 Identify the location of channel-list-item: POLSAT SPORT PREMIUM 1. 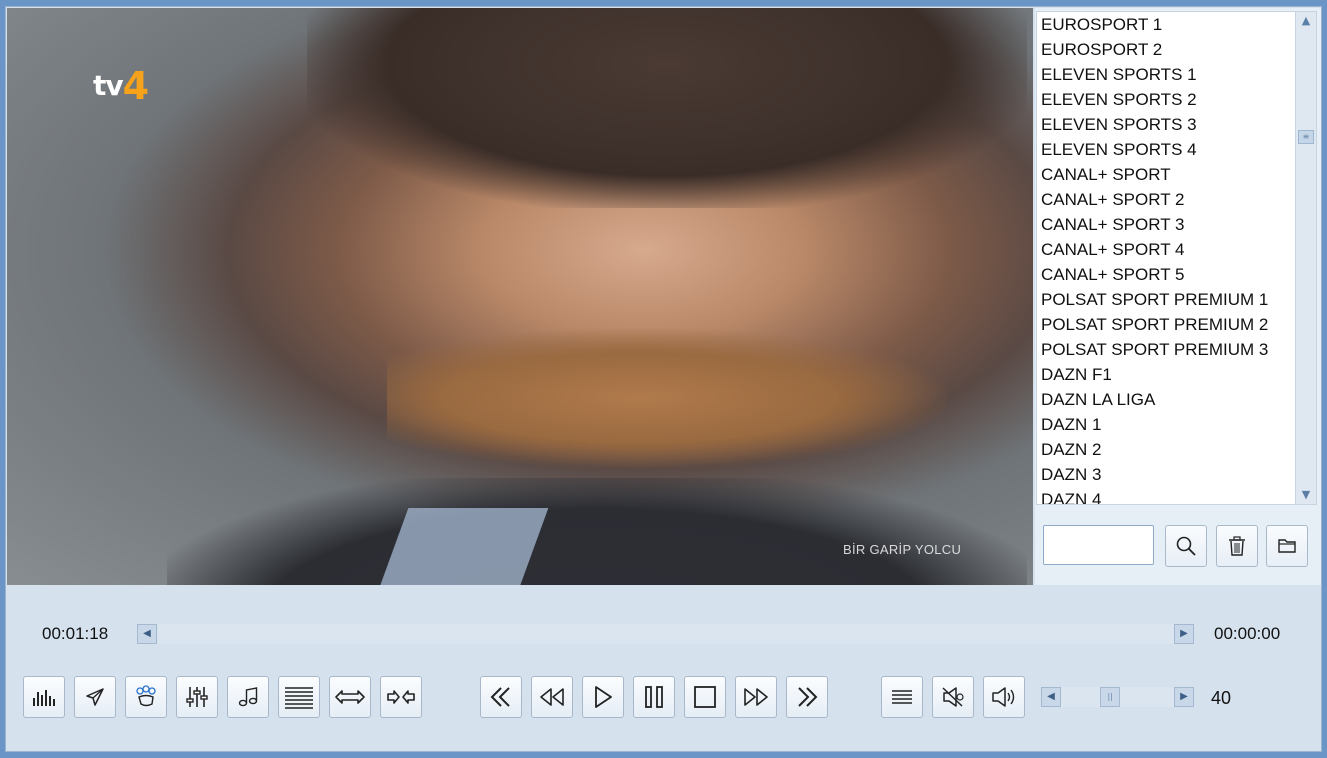
(1166, 299).